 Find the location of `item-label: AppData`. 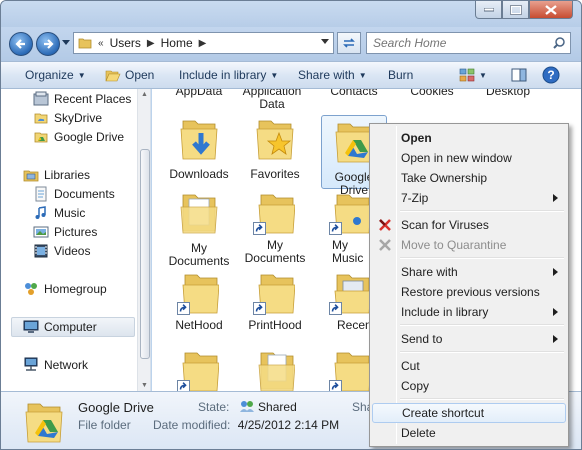

item-label: AppData is located at coordinates (199, 93).